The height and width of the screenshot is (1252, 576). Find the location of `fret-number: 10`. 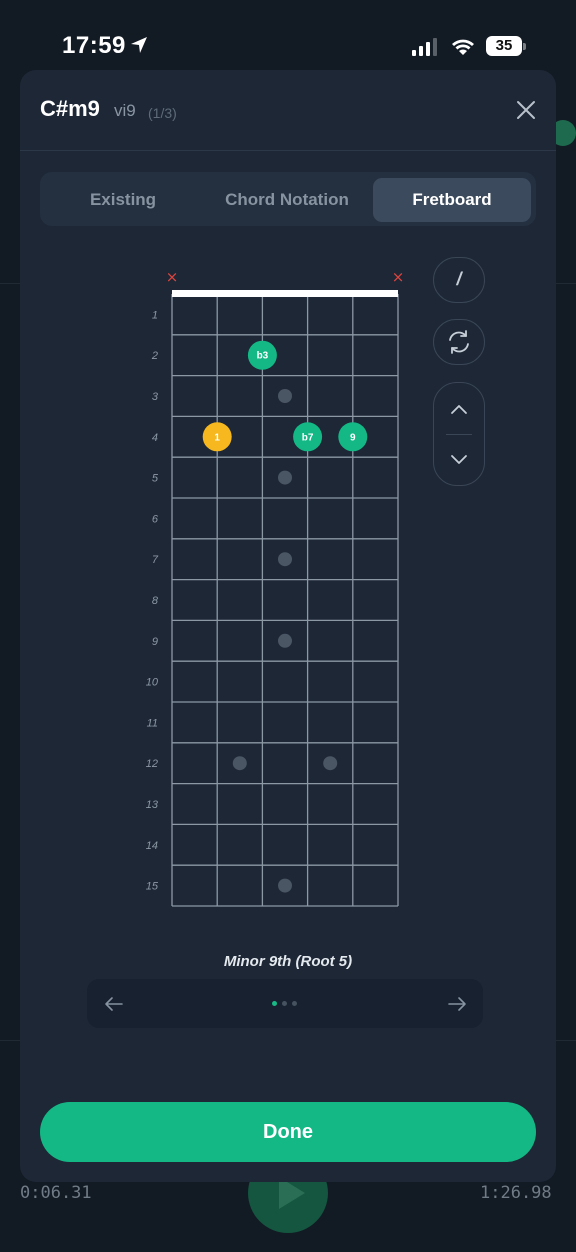

fret-number: 10 is located at coordinates (152, 683).